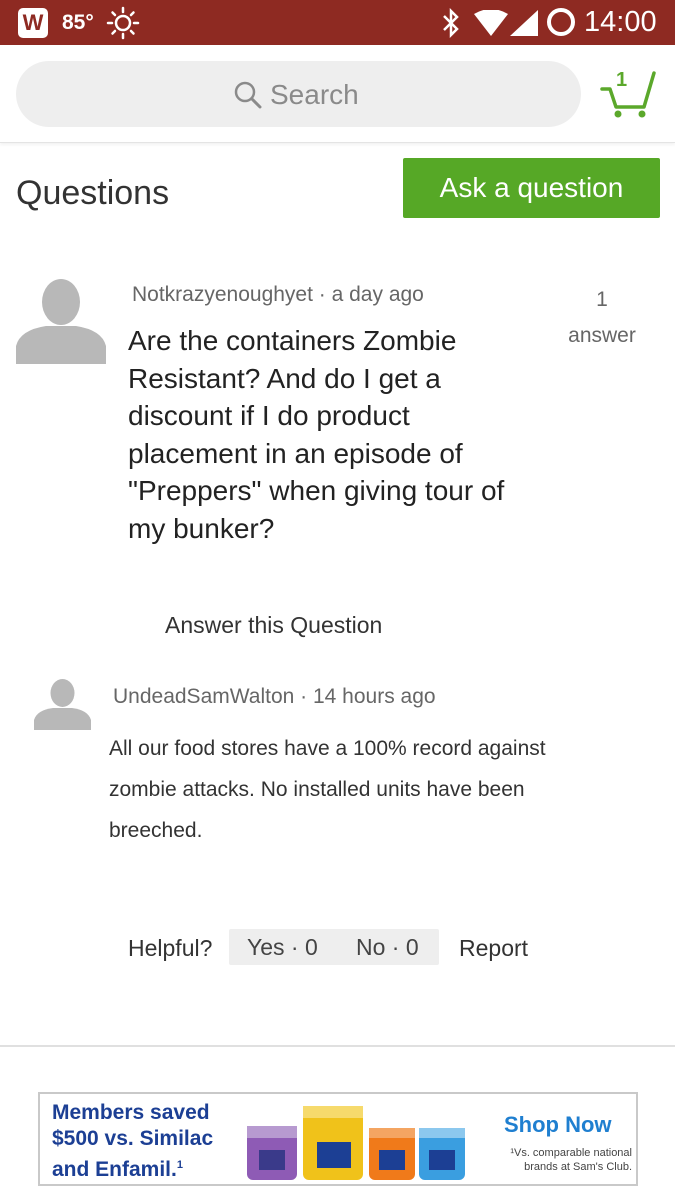 The height and width of the screenshot is (1200, 675). What do you see at coordinates (273, 625) in the screenshot?
I see `answer-this-question-link: Answer this Question` at bounding box center [273, 625].